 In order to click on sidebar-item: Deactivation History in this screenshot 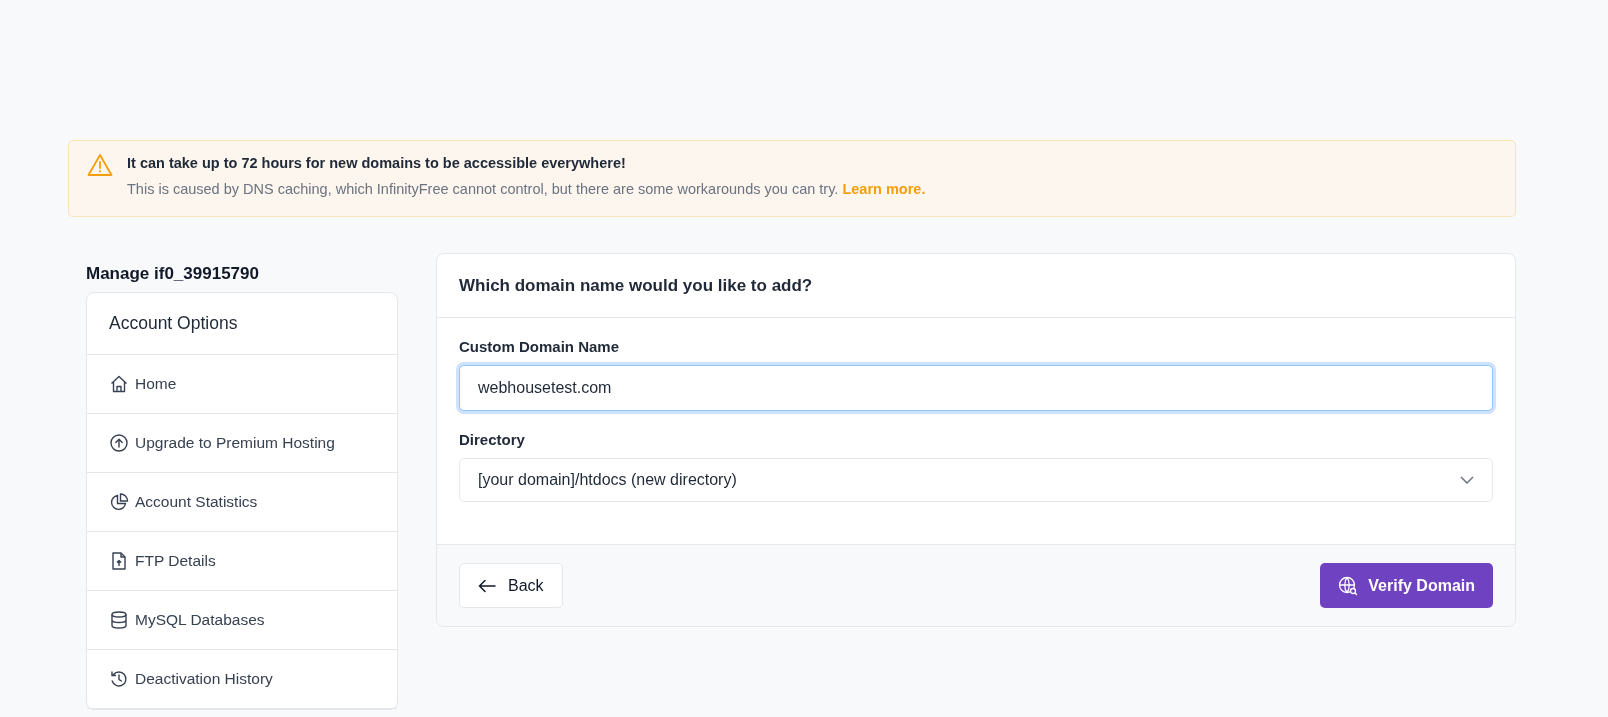, I will do `click(242, 679)`.